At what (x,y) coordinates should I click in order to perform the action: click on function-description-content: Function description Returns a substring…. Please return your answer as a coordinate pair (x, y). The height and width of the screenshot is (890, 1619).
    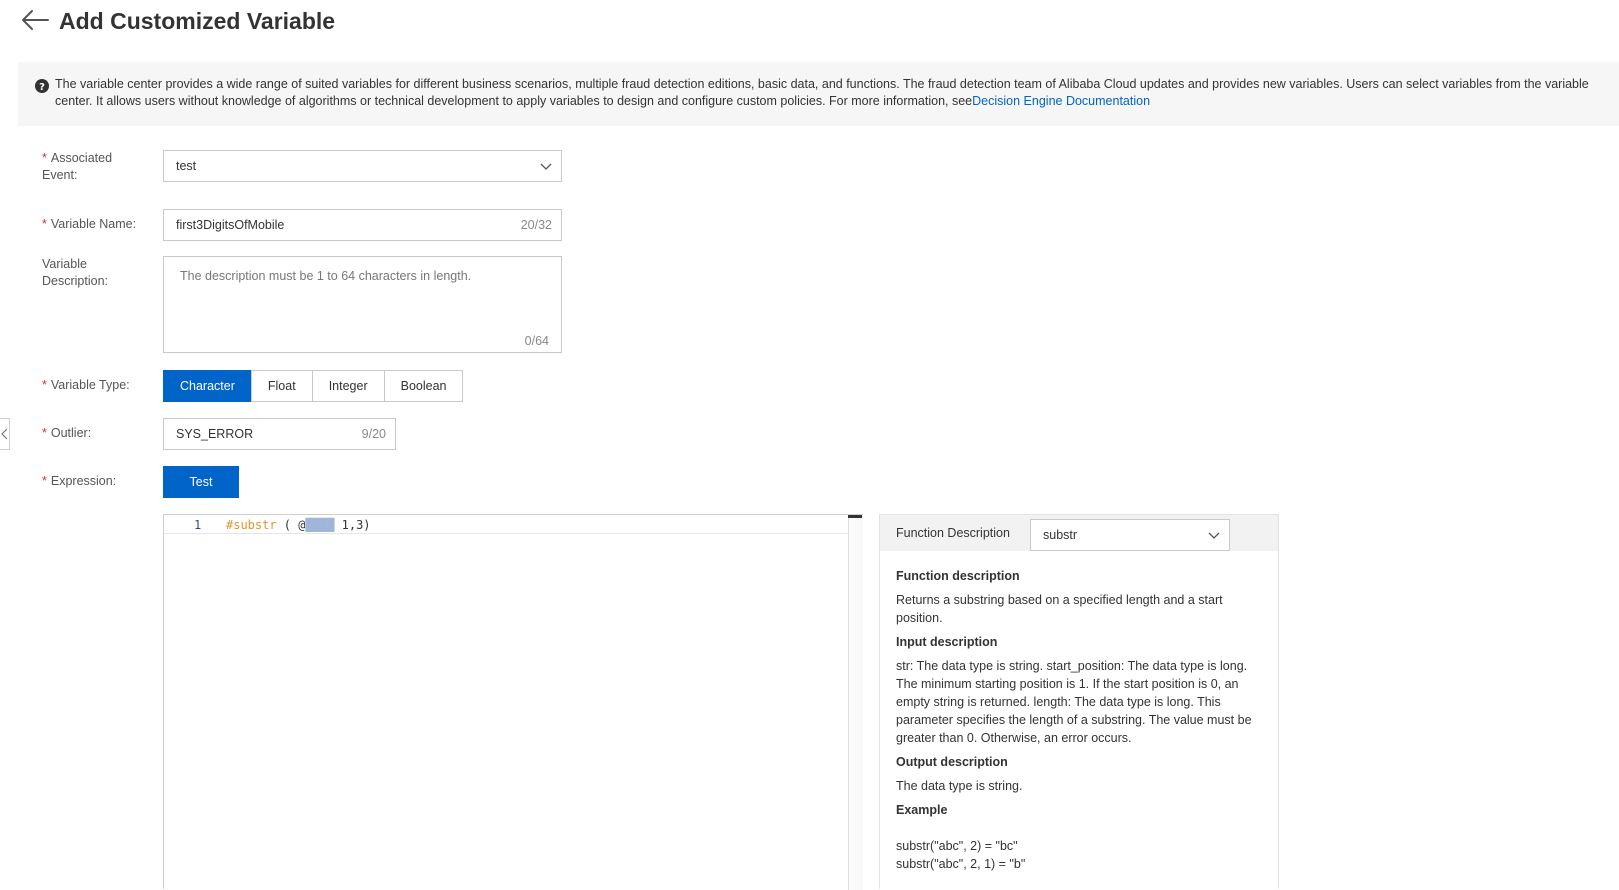
    Looking at the image, I should click on (1081, 720).